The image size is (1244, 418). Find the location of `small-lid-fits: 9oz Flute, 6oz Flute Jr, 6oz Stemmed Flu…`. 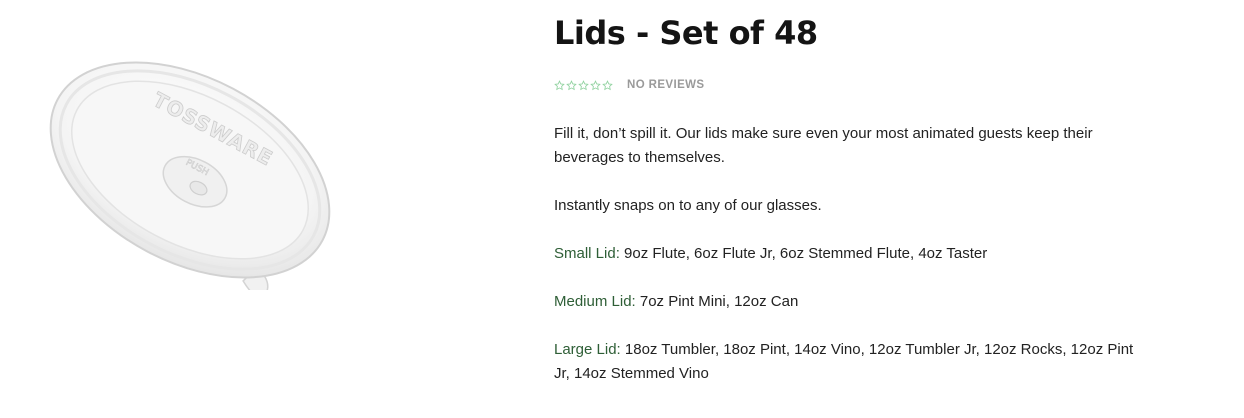

small-lid-fits: 9oz Flute, 6oz Flute Jr, 6oz Stemmed Flu… is located at coordinates (803, 253).